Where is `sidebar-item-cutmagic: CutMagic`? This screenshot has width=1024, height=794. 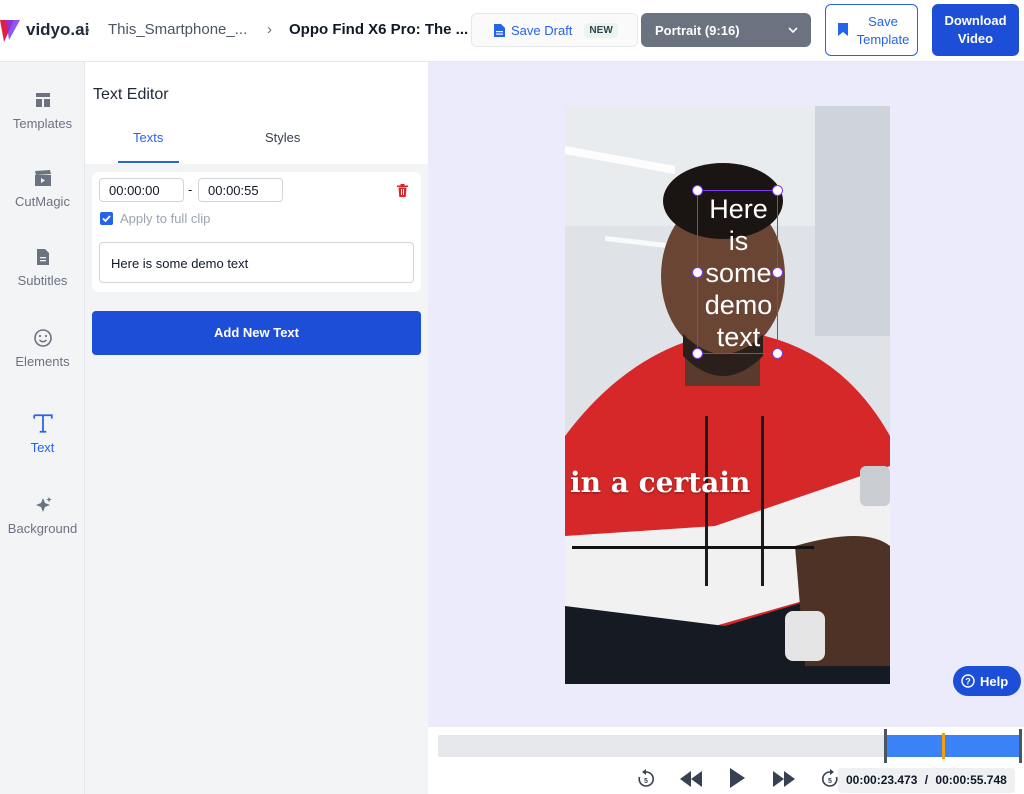
sidebar-item-cutmagic: CutMagic is located at coordinates (42, 188).